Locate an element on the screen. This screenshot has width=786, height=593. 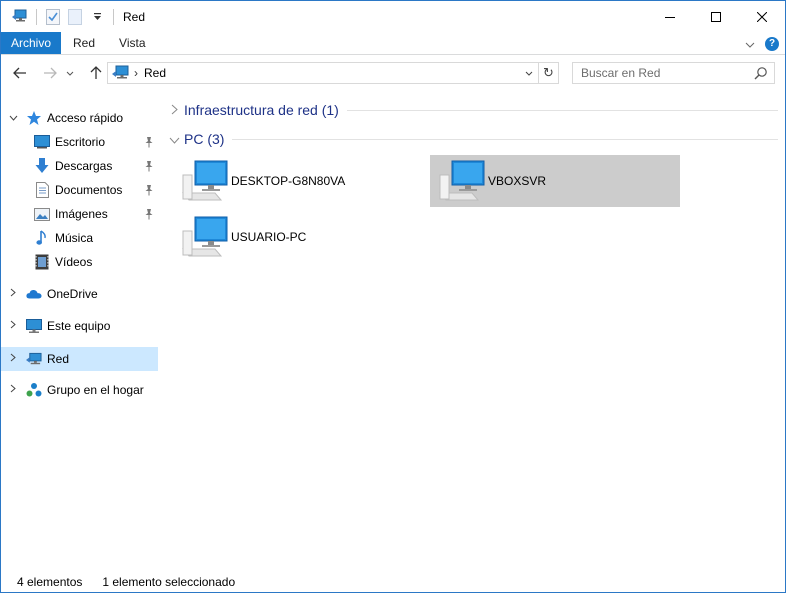
sidebar-item-descargas: Descargas is located at coordinates (79, 166).